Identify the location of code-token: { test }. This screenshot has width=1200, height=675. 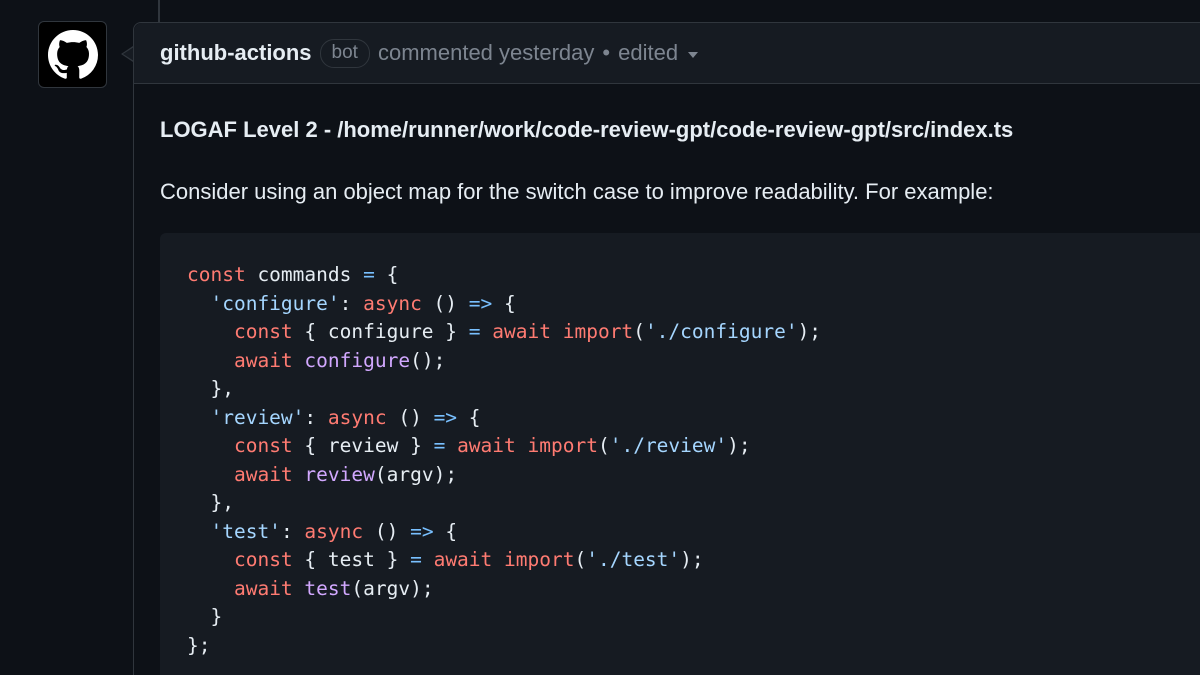
(351, 559).